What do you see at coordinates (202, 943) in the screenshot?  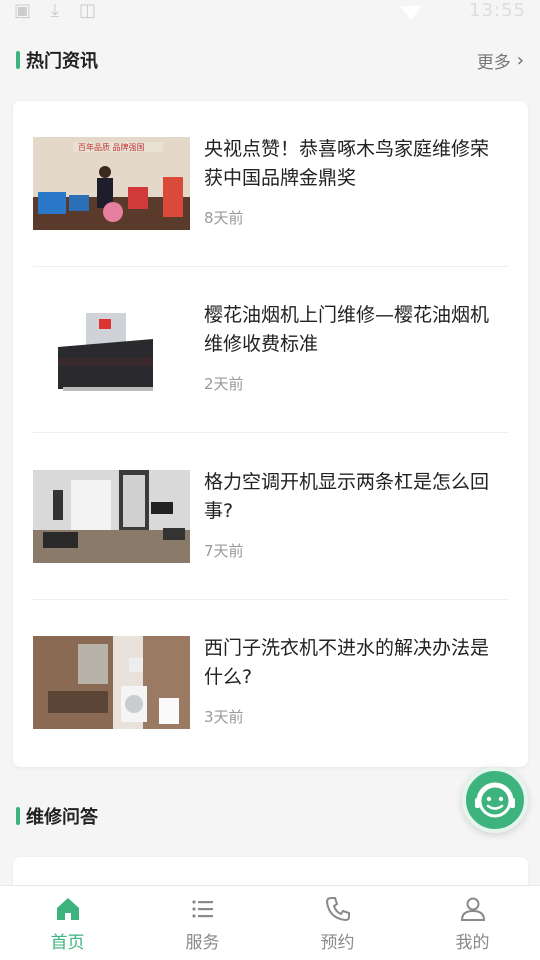 I see `tab-label: 服务` at bounding box center [202, 943].